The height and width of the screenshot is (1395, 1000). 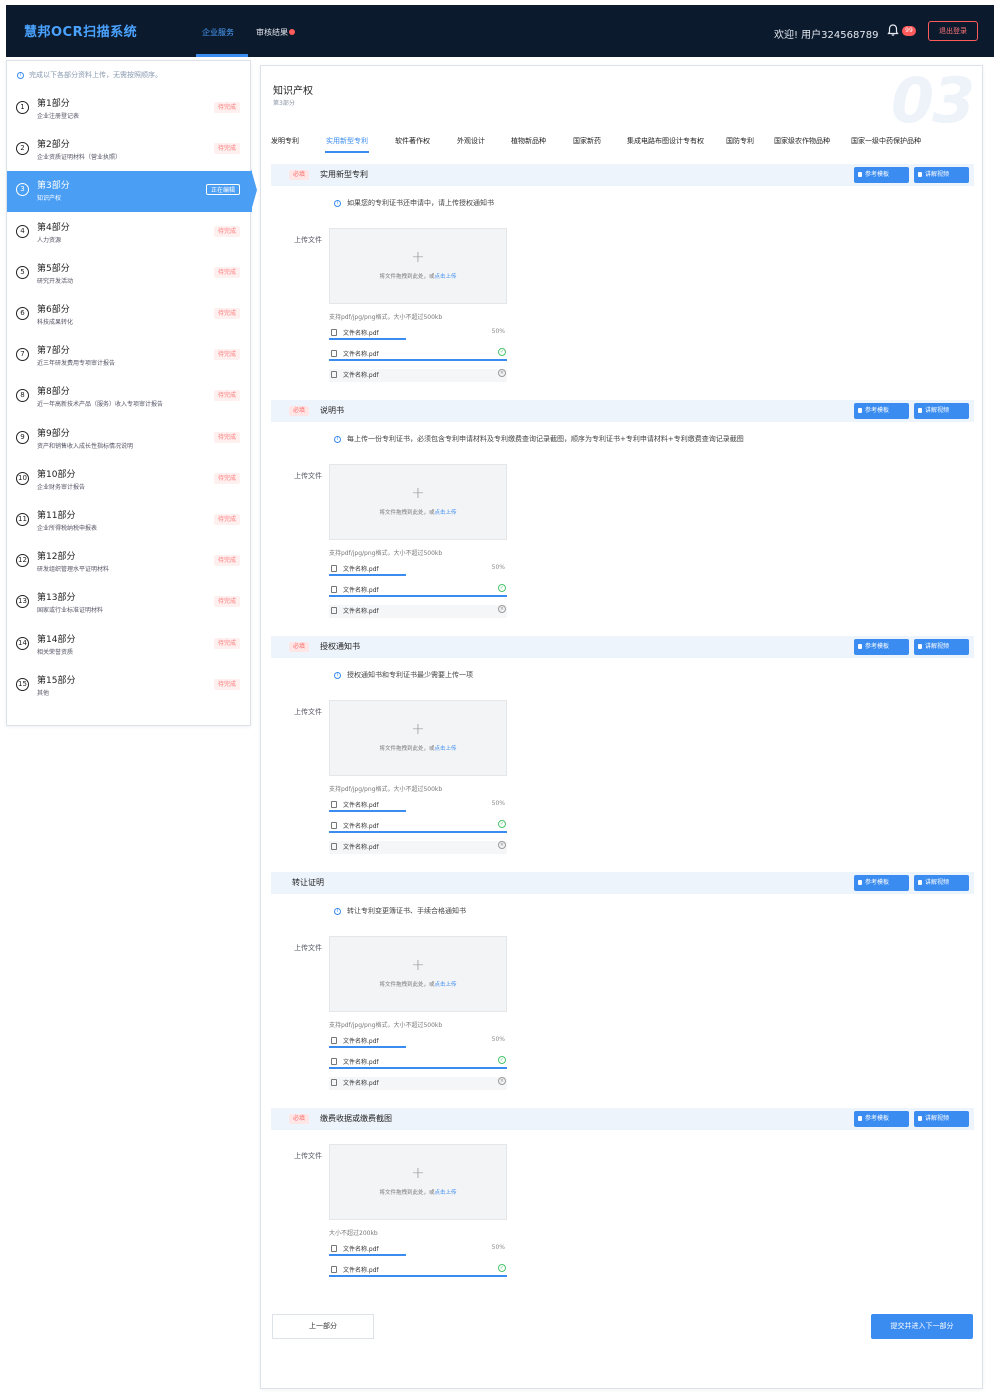 I want to click on sidebar-item-part-12: 12 第12部分 研发组织管理水平证明材料 待完成, so click(x=129, y=562).